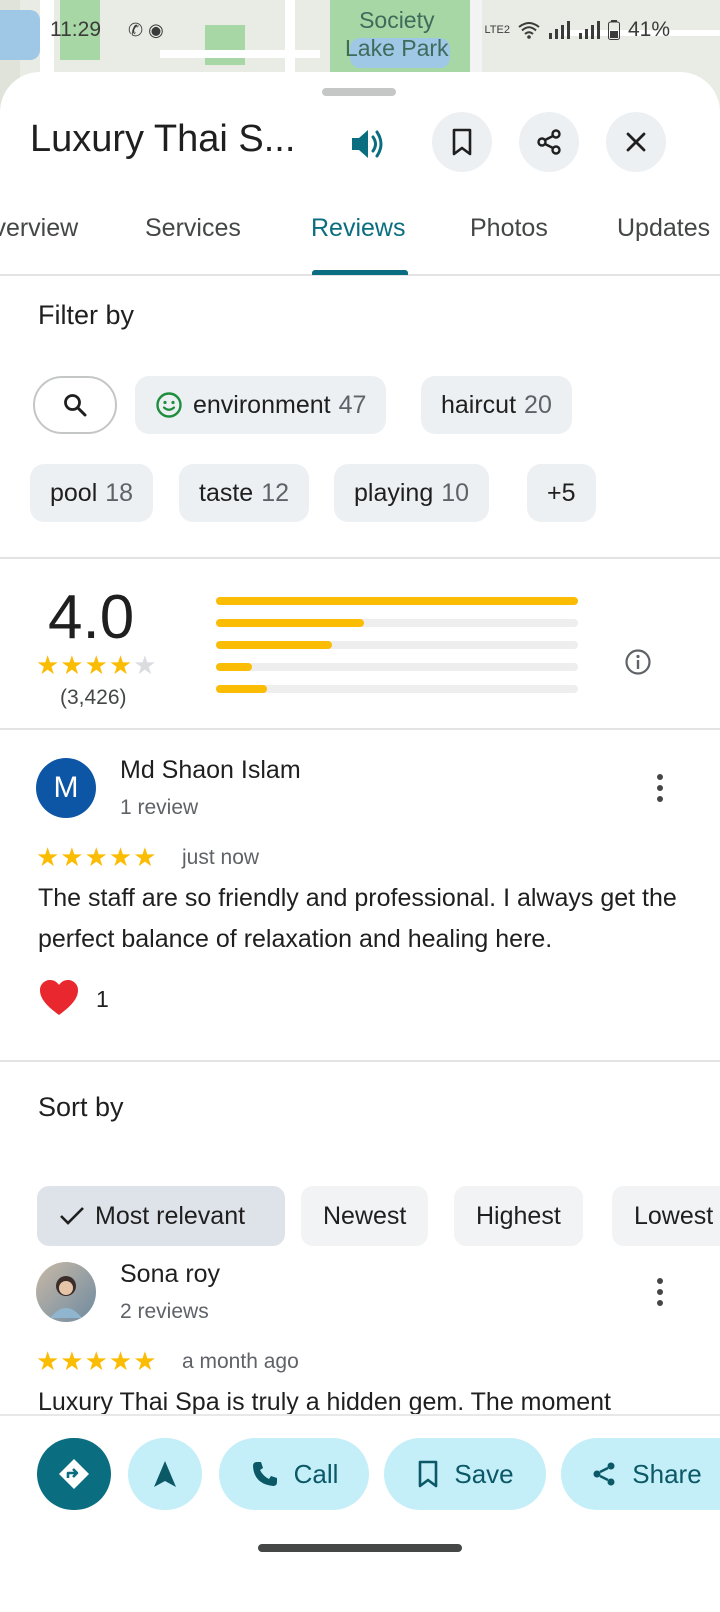  Describe the element at coordinates (674, 1215) in the screenshot. I see `sort-label: Lowest` at that location.